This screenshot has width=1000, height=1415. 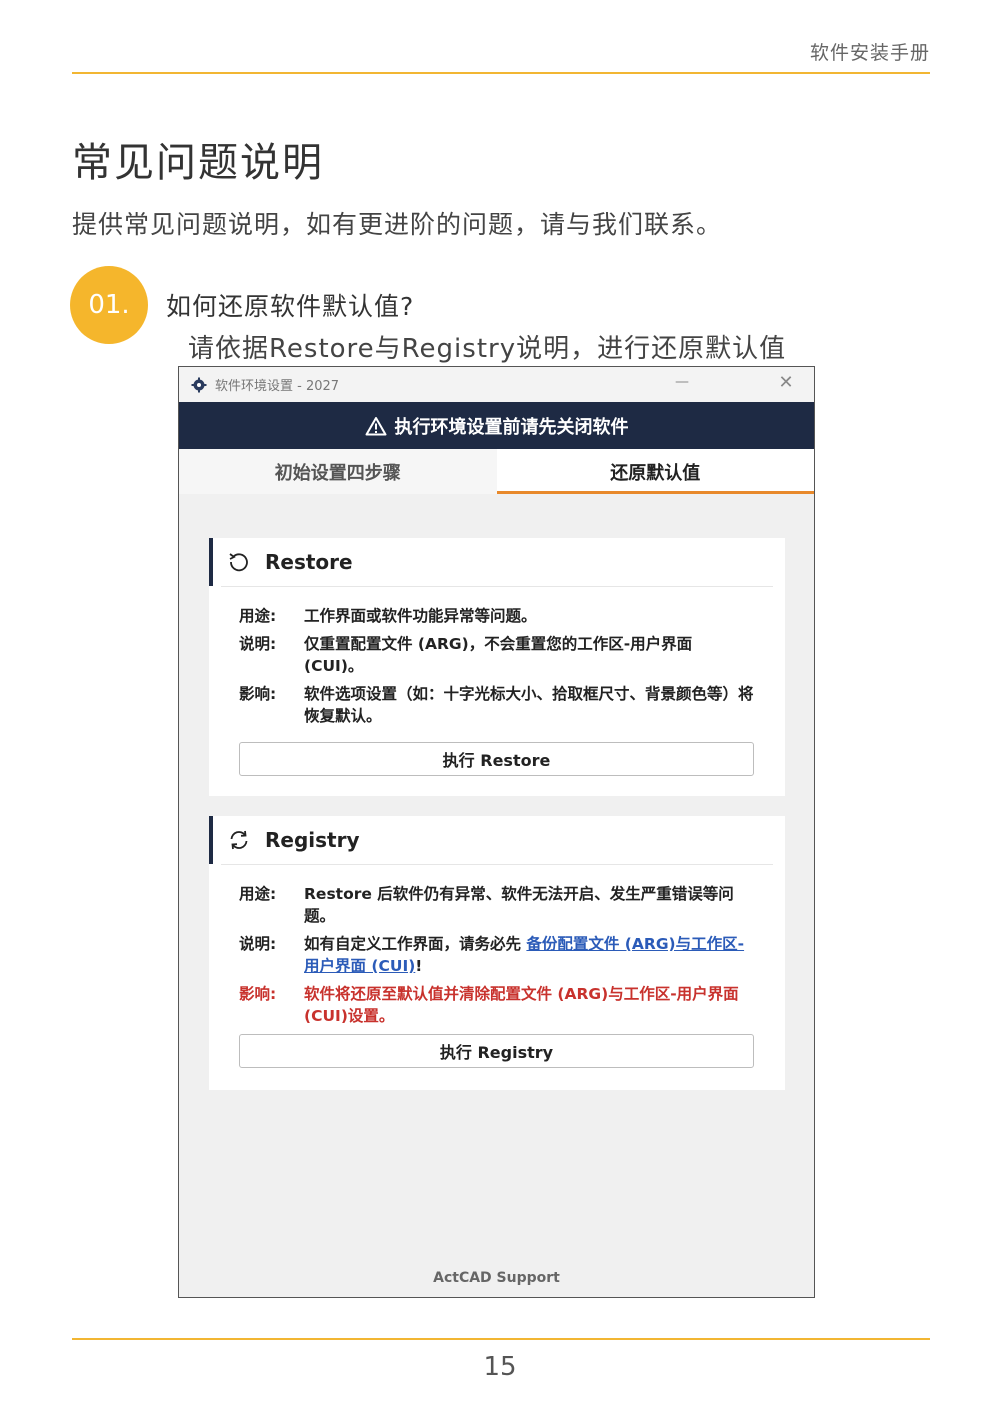 What do you see at coordinates (239, 840) in the screenshot?
I see `refresh-icon` at bounding box center [239, 840].